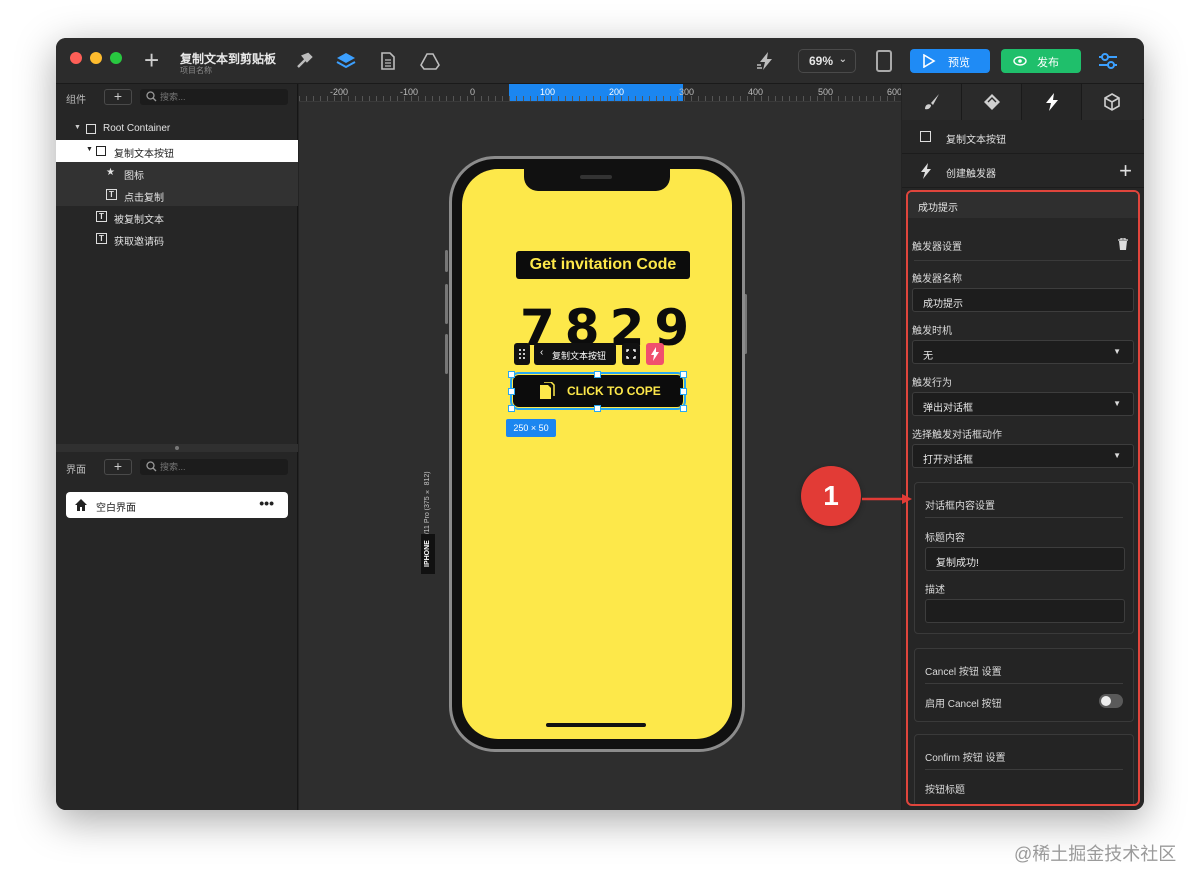 The width and height of the screenshot is (1200, 886). Describe the element at coordinates (992, 102) in the screenshot. I see `tab-components` at that location.